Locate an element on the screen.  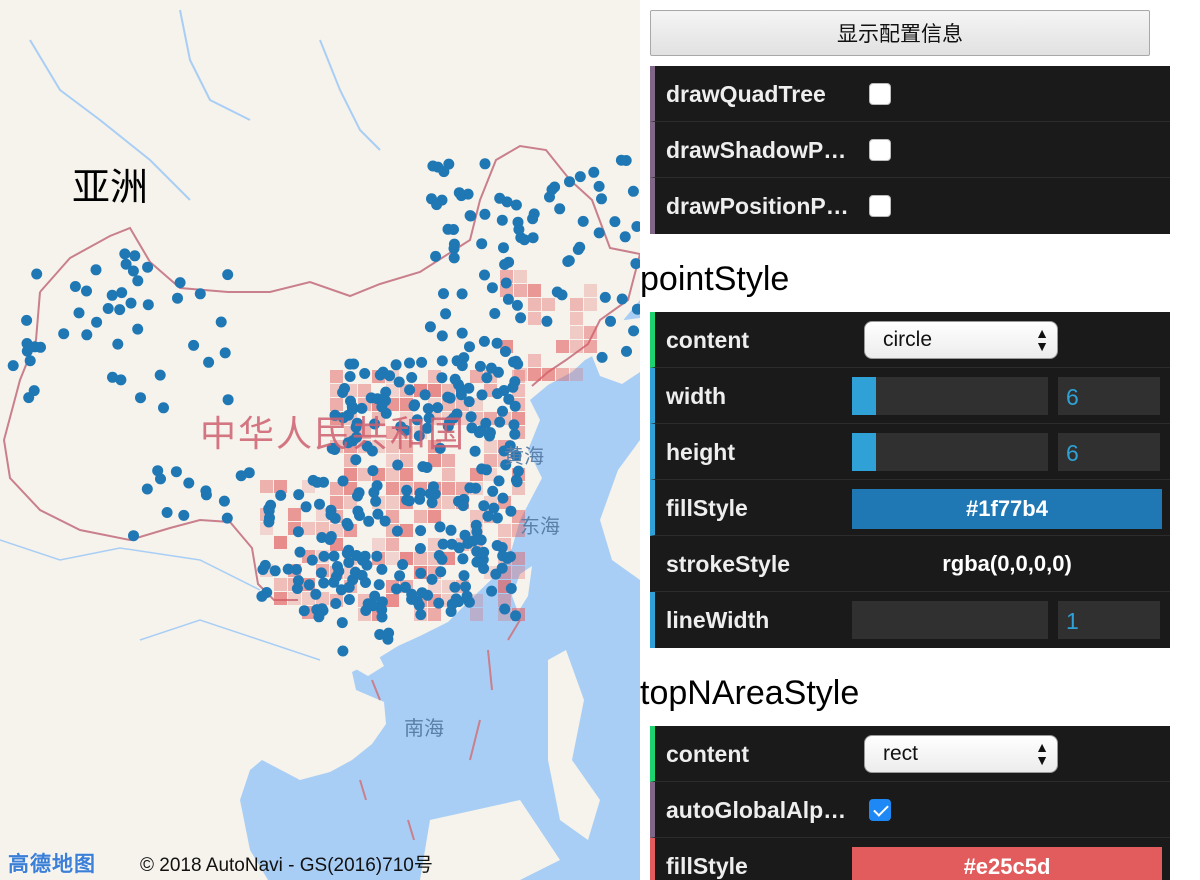
point-fill-color-picker: #1f77b4 is located at coordinates (1007, 509).